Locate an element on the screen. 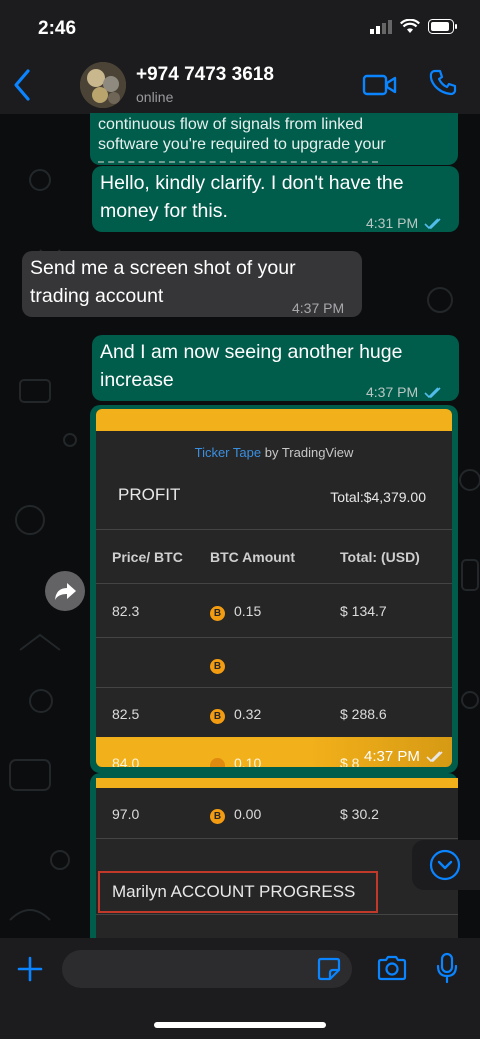 The image size is (480, 1039). contact-avatar is located at coordinates (103, 85).